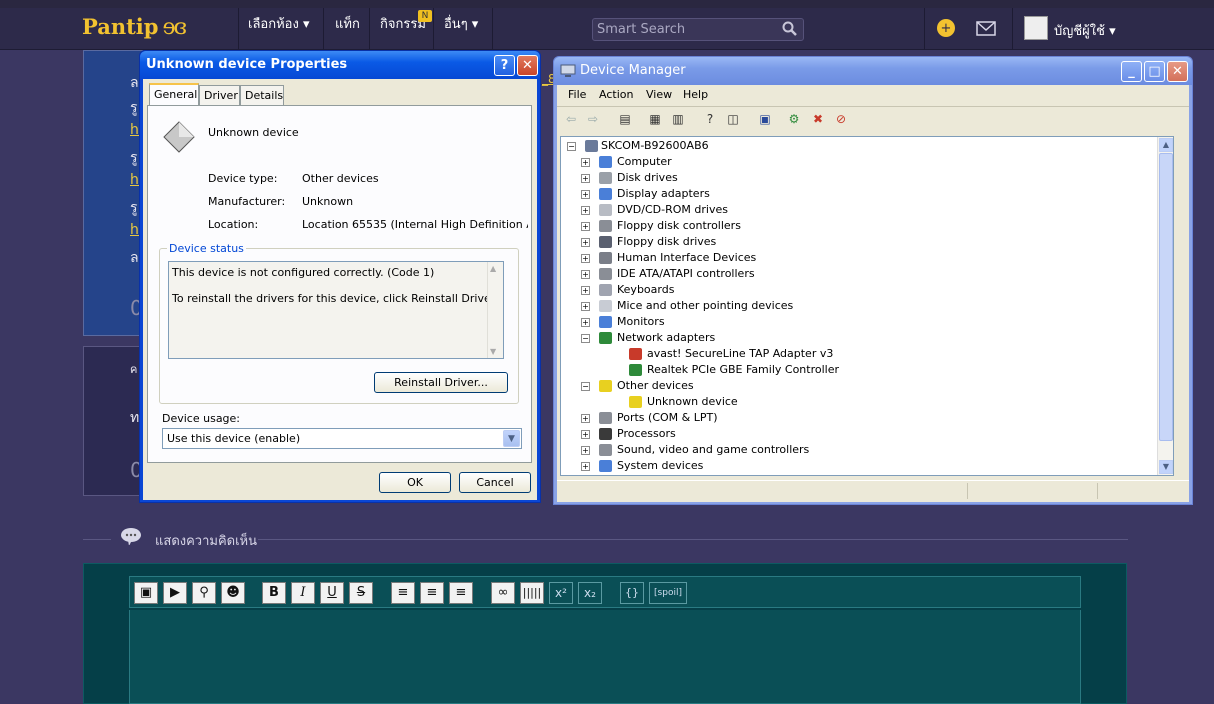 The height and width of the screenshot is (704, 1214). What do you see at coordinates (765, 119) in the screenshot?
I see `update-driver-icon: ▣` at bounding box center [765, 119].